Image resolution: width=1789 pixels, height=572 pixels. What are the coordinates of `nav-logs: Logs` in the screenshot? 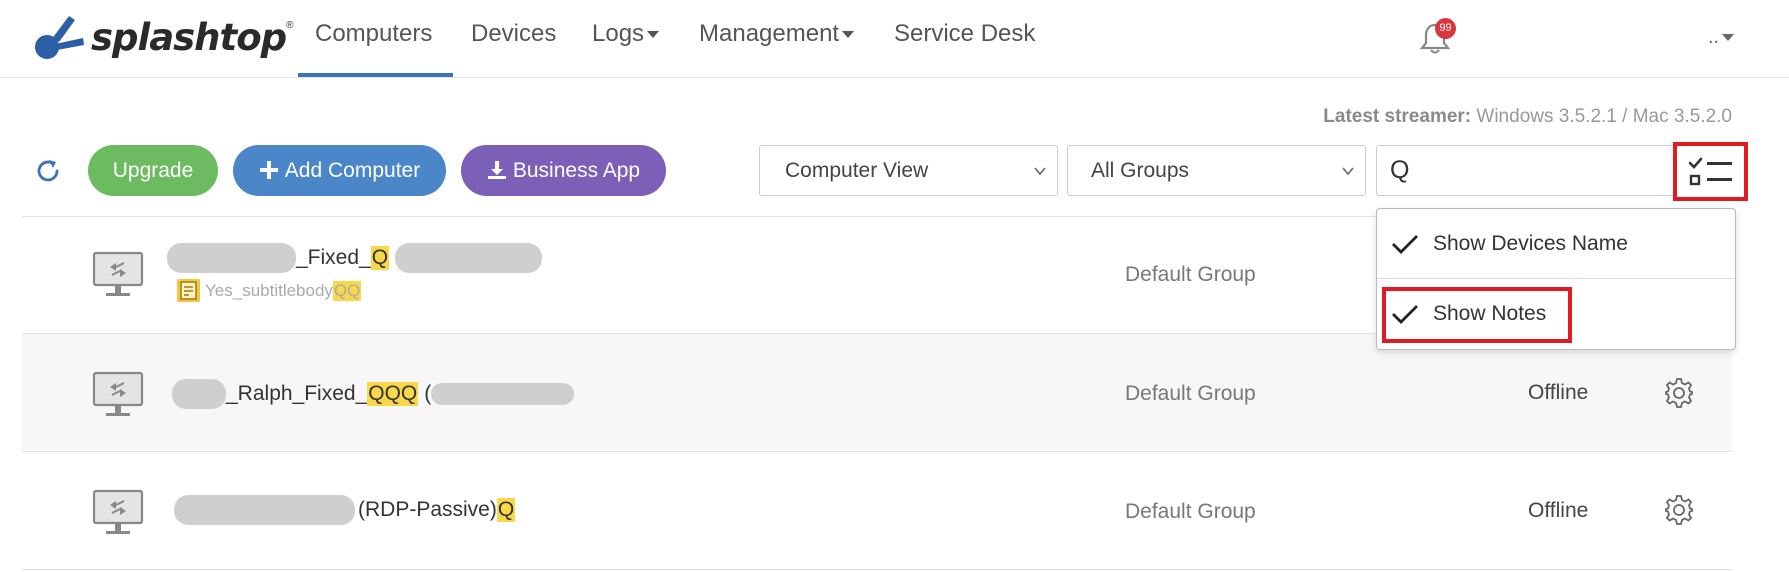 It's located at (626, 34).